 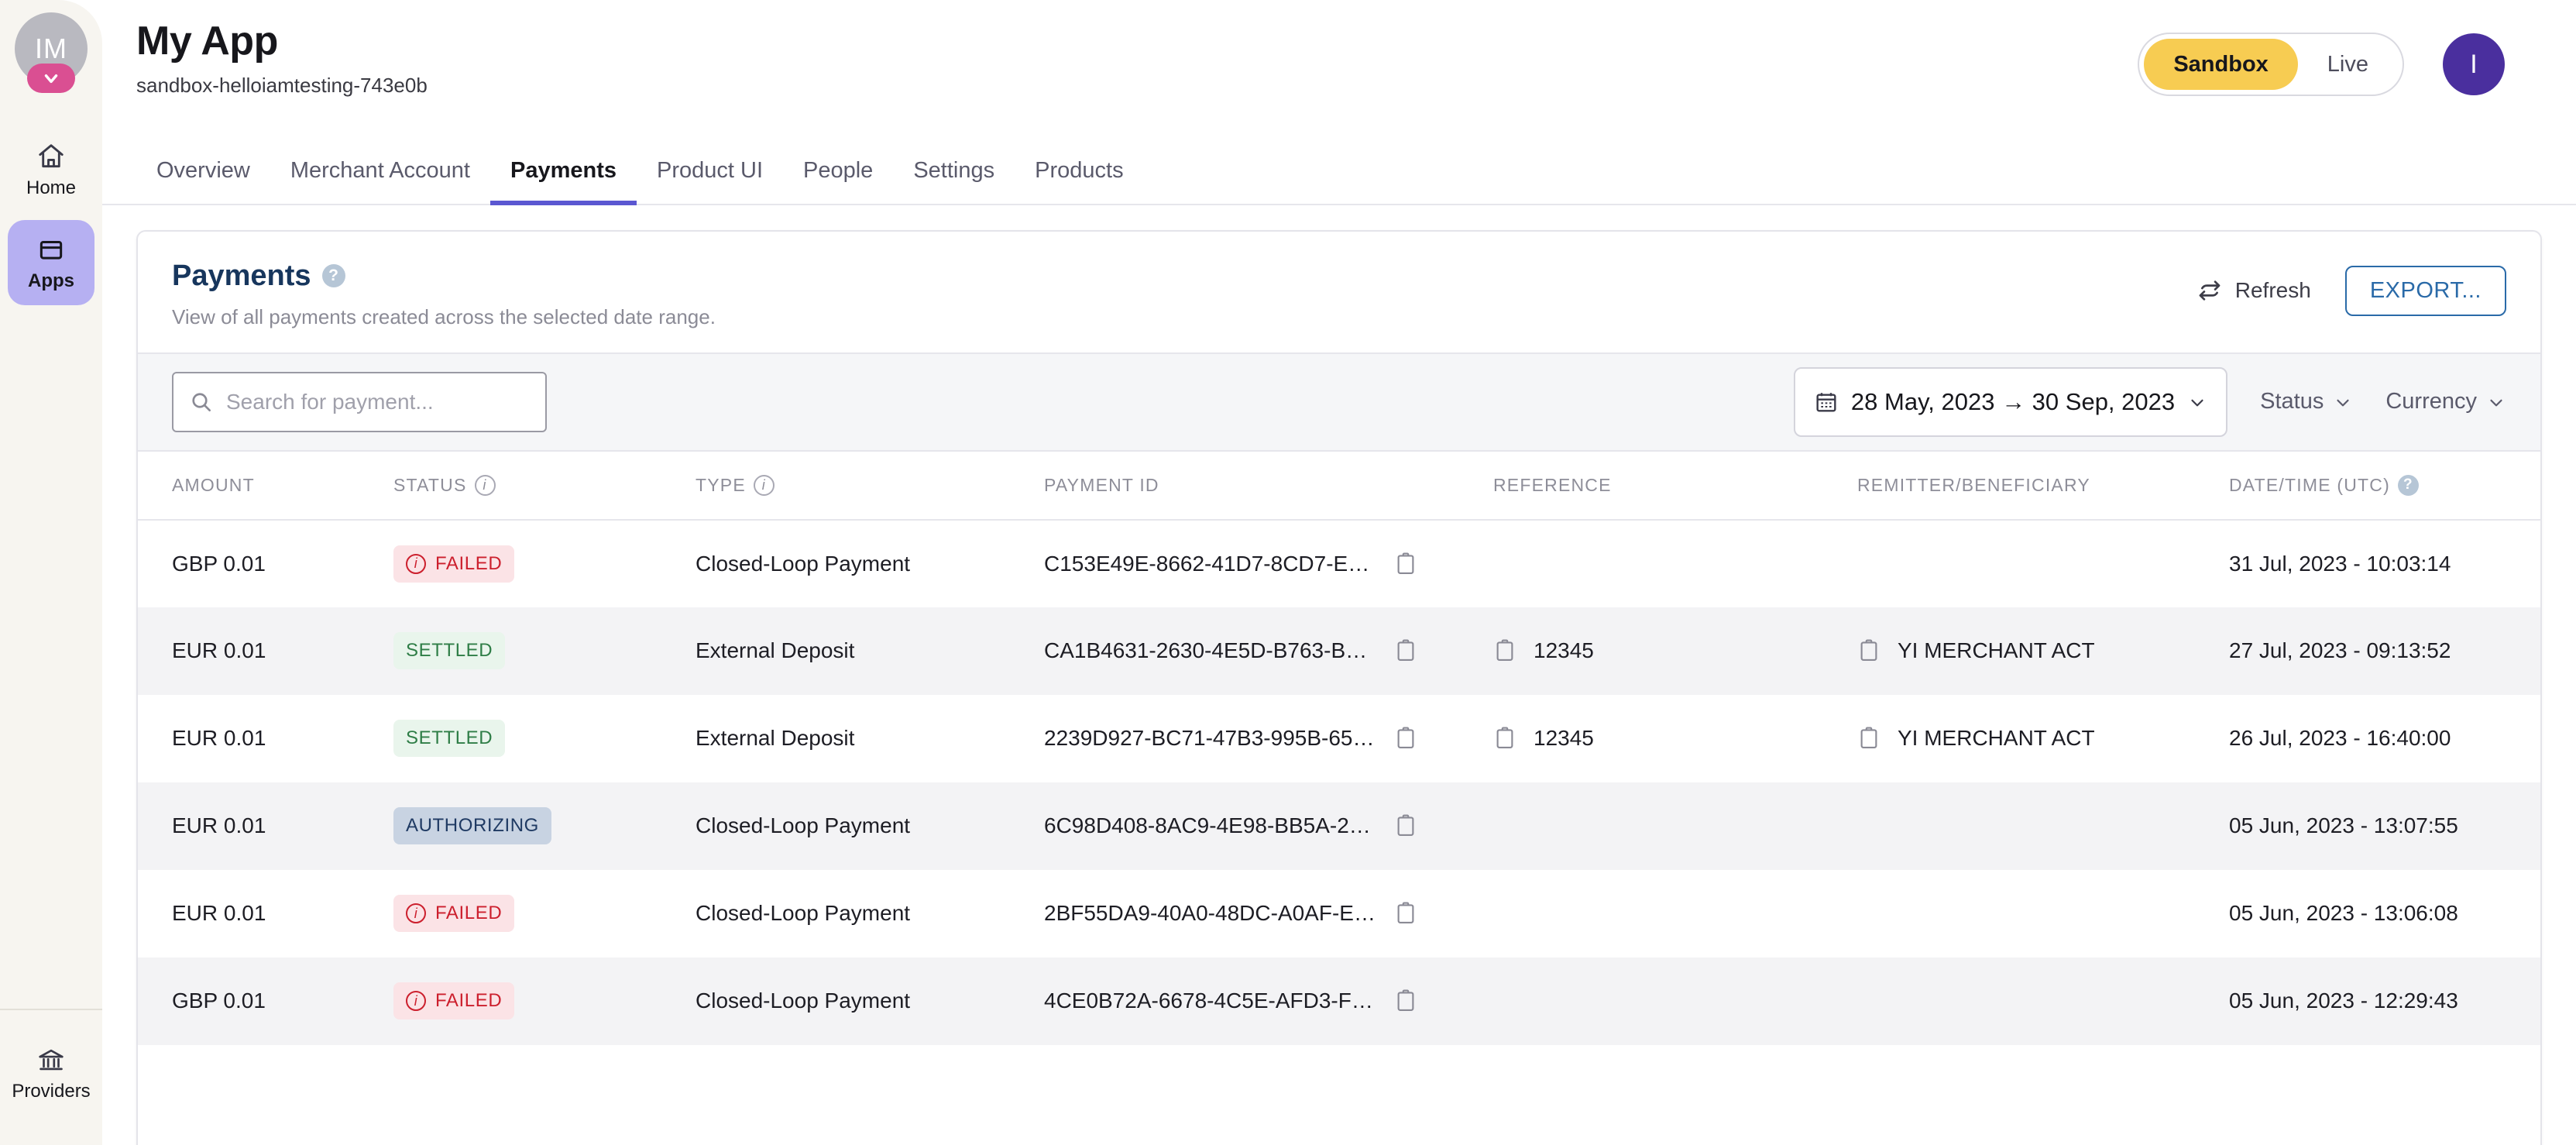 I want to click on cell-datetime: 26 Jul, 2023 - 16:40:00, so click(x=2340, y=738).